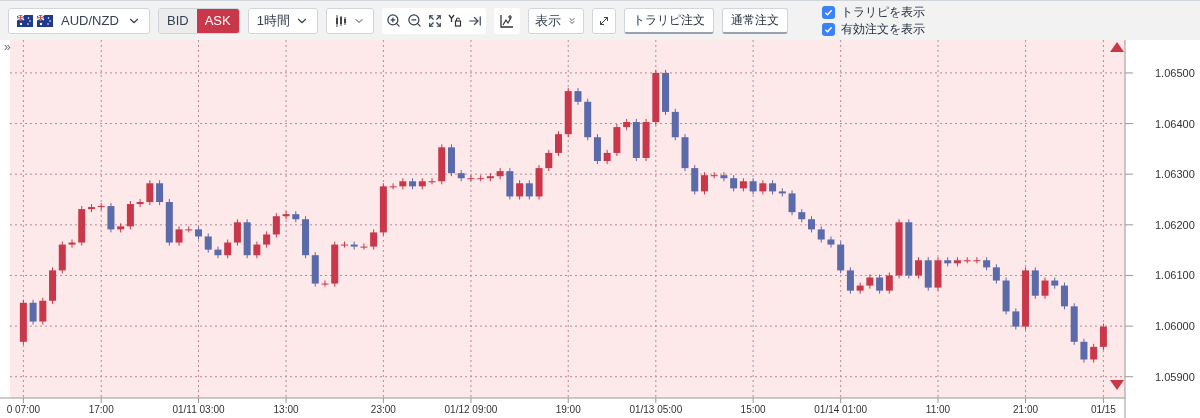 The image size is (1200, 418). Describe the element at coordinates (471, 409) in the screenshot. I see `time-axis-label: 01/12 09:00` at that location.